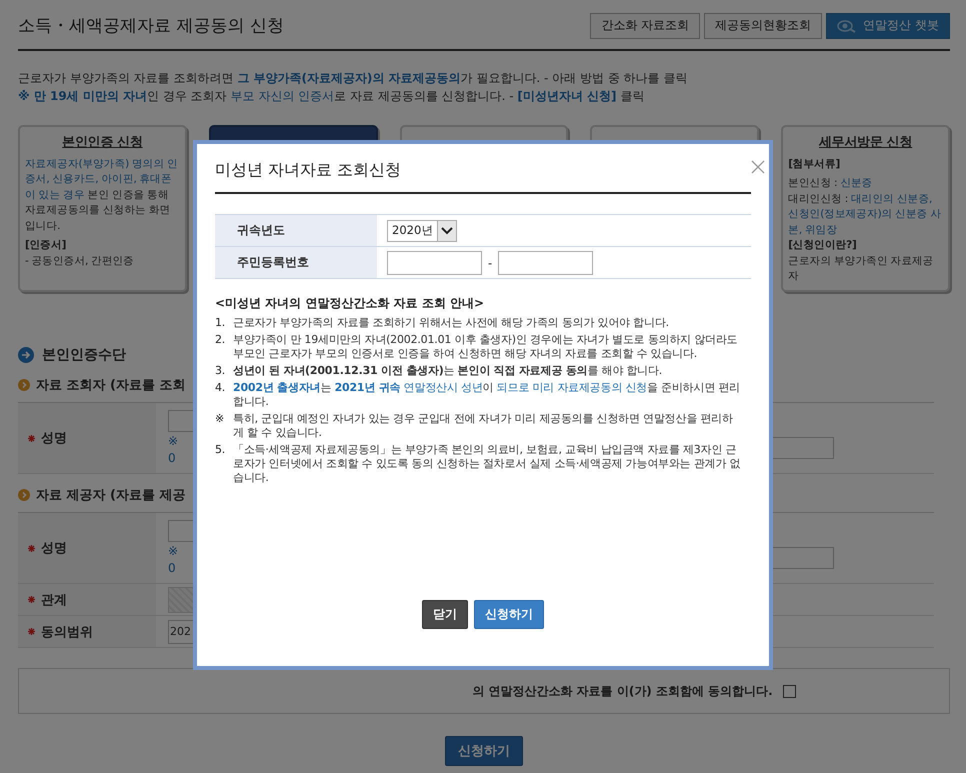  Describe the element at coordinates (758, 167) in the screenshot. I see `close-icon` at that location.